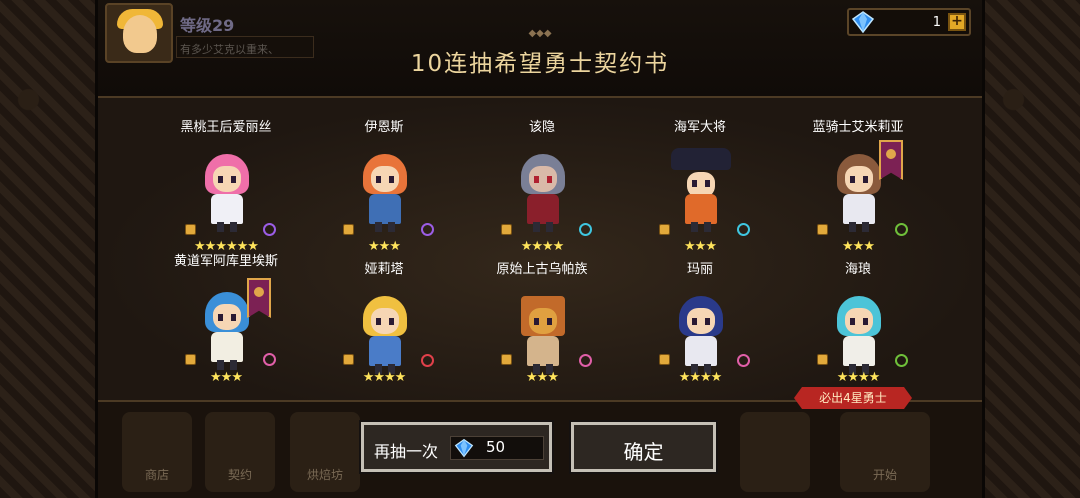 The width and height of the screenshot is (1080, 498). I want to click on menu-label-contract: 契约, so click(239, 475).